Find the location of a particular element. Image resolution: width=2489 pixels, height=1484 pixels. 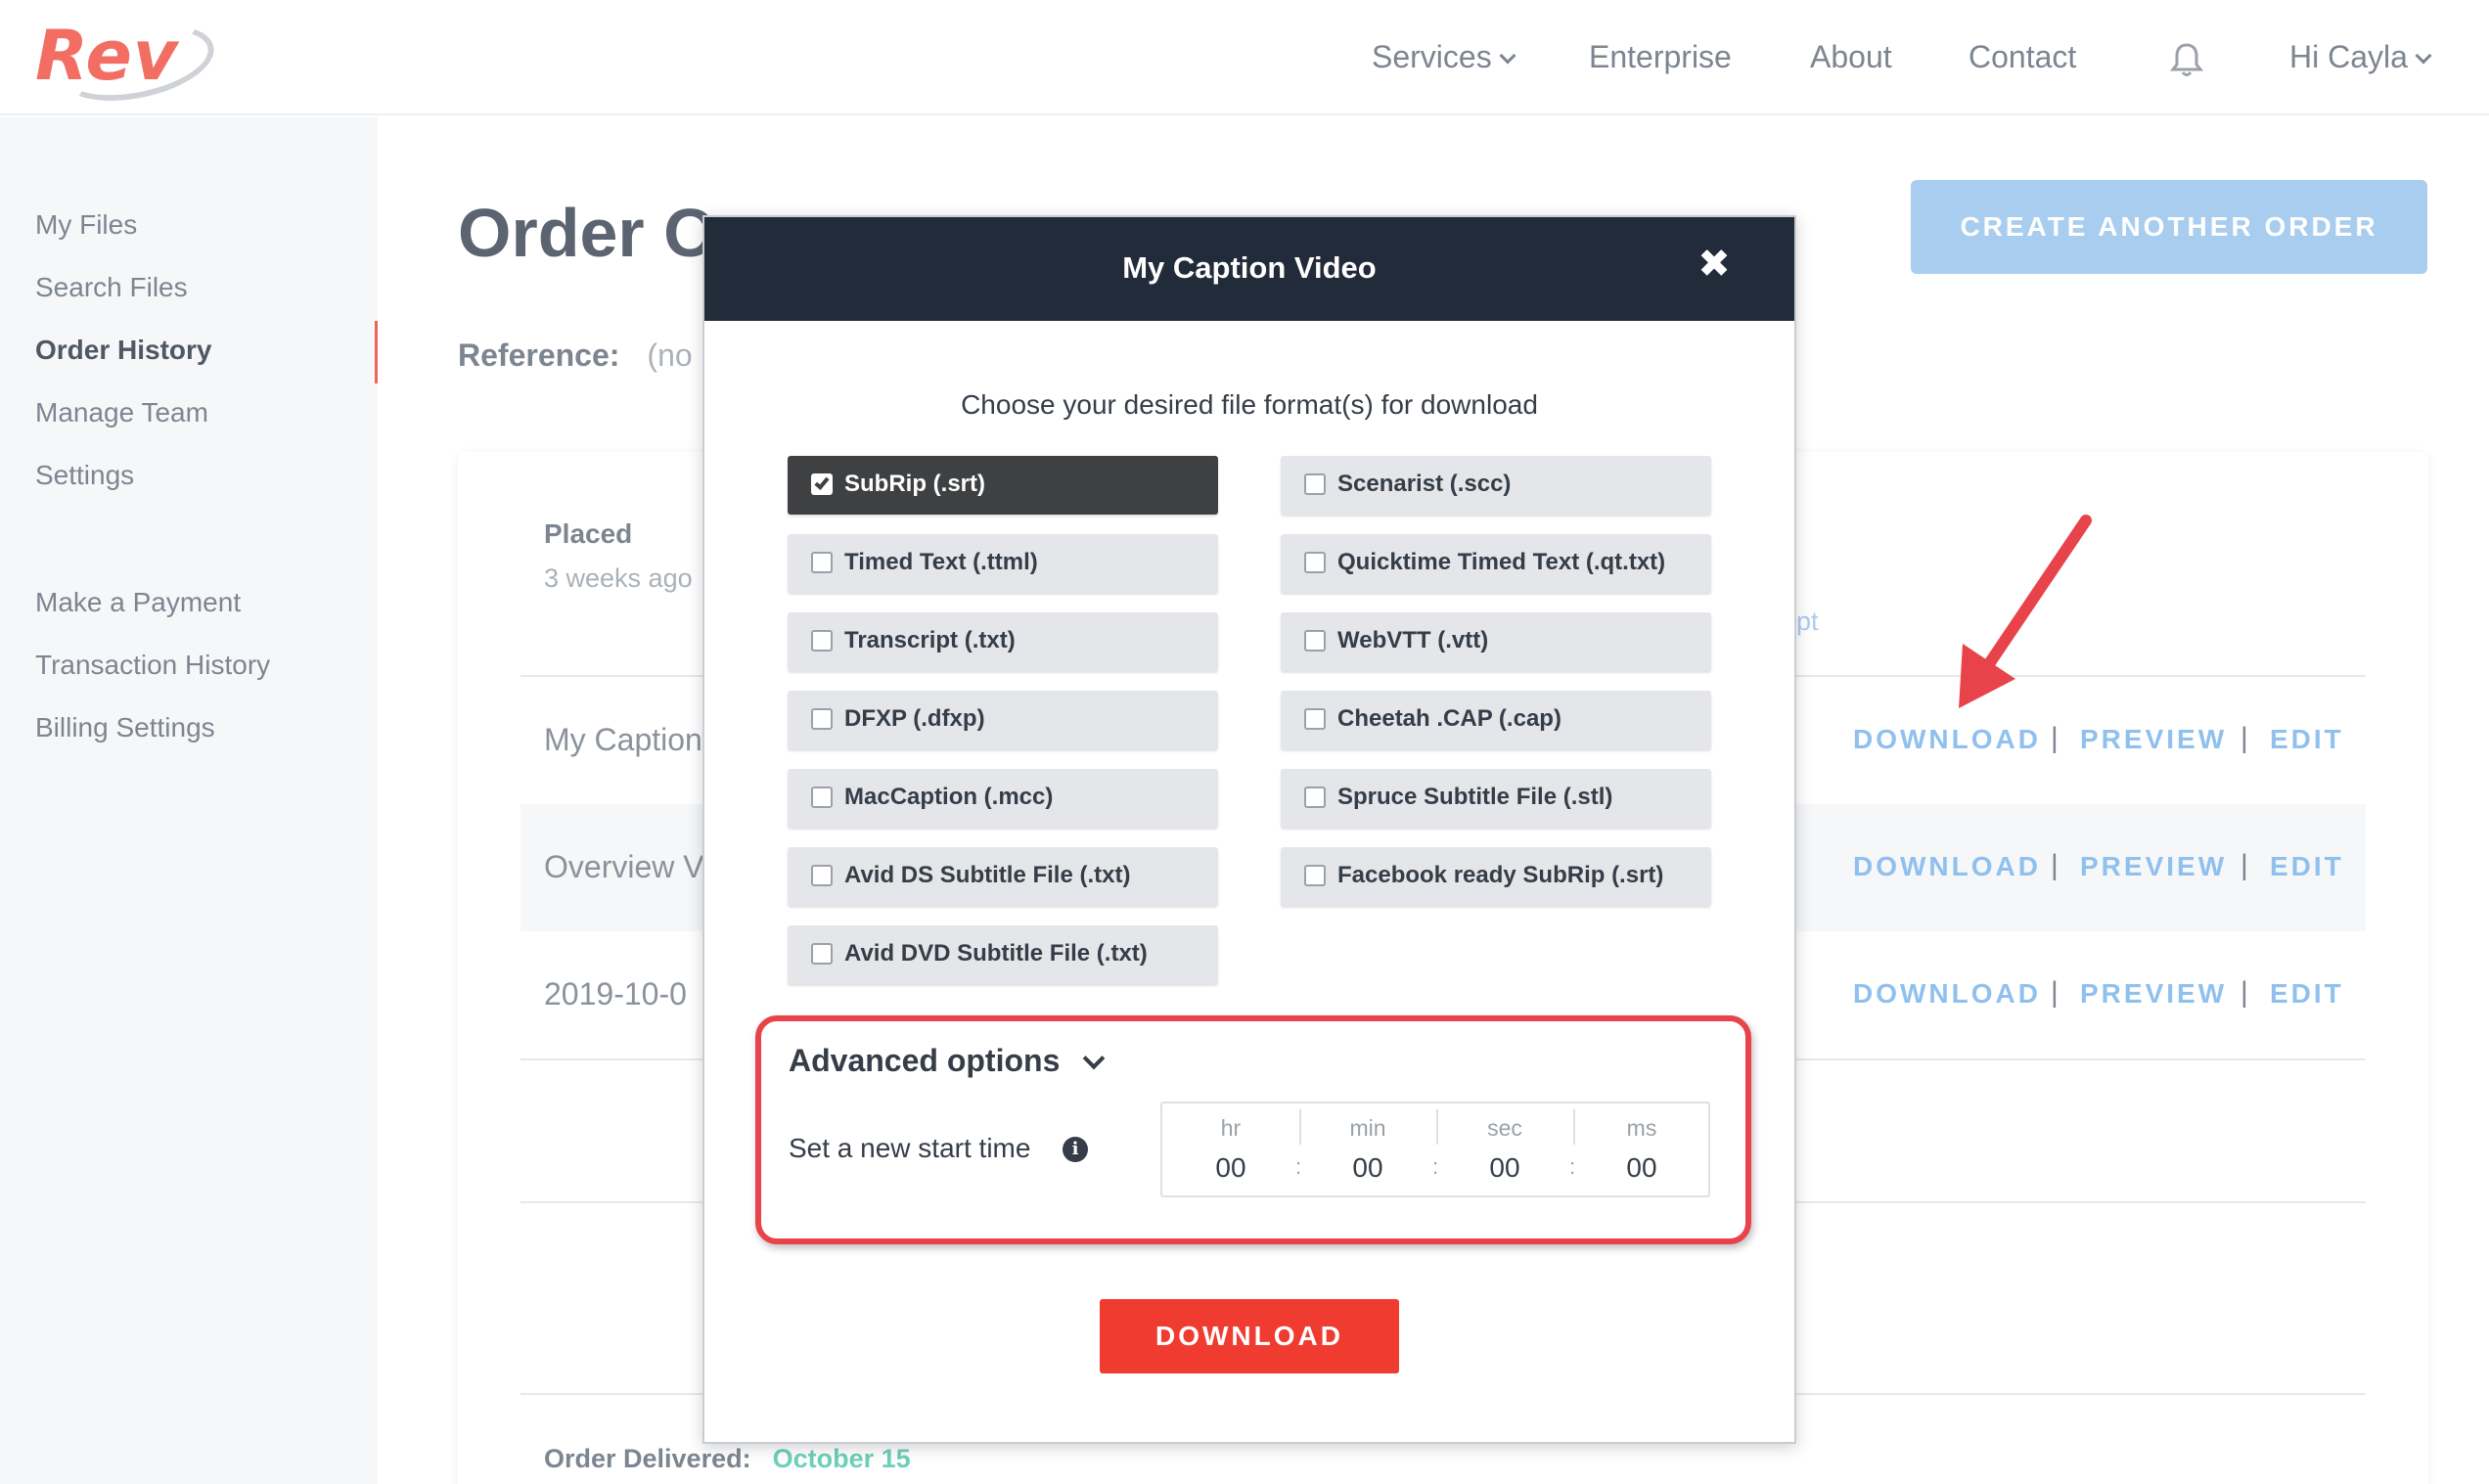

sidebar-item-my-files: My Files is located at coordinates (86, 225).